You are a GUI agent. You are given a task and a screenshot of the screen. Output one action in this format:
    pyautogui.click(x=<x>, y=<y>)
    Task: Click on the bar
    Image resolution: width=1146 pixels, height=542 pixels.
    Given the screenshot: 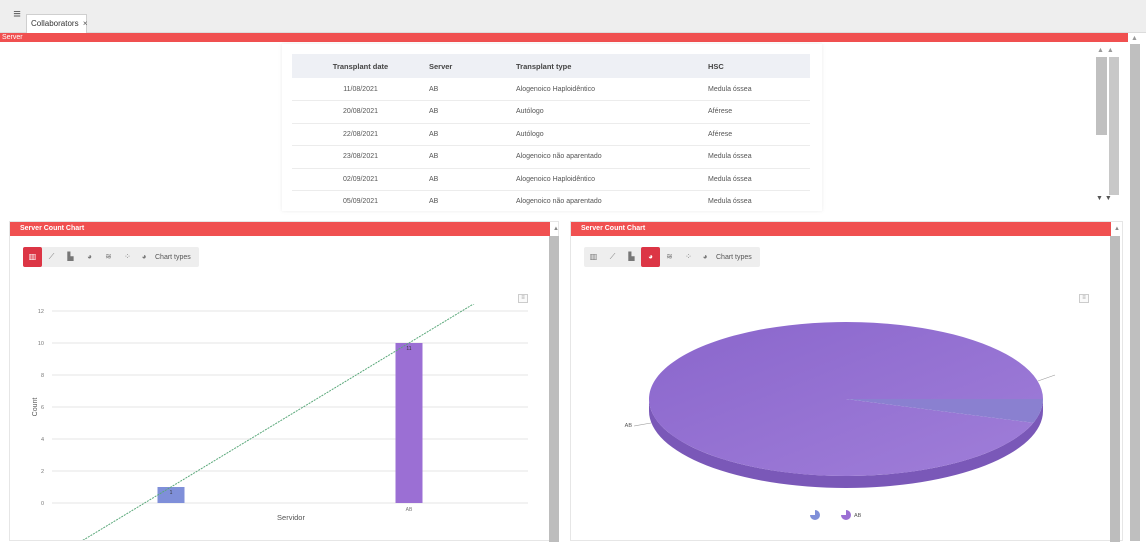 What is the action you would take?
    pyautogui.click(x=409, y=423)
    